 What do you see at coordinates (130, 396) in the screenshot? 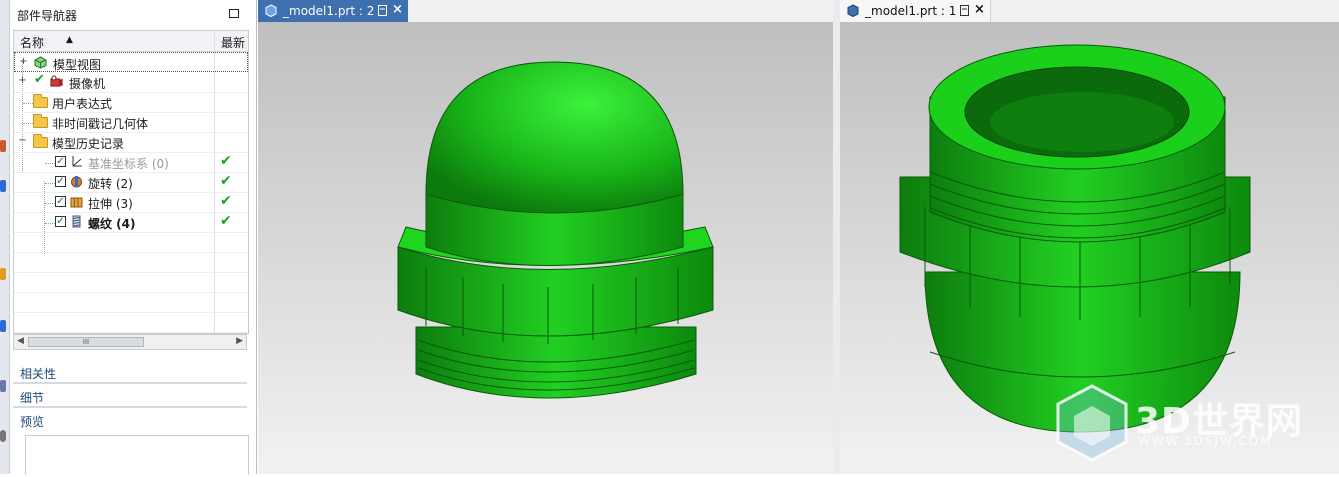
I see `section-details: 细节` at bounding box center [130, 396].